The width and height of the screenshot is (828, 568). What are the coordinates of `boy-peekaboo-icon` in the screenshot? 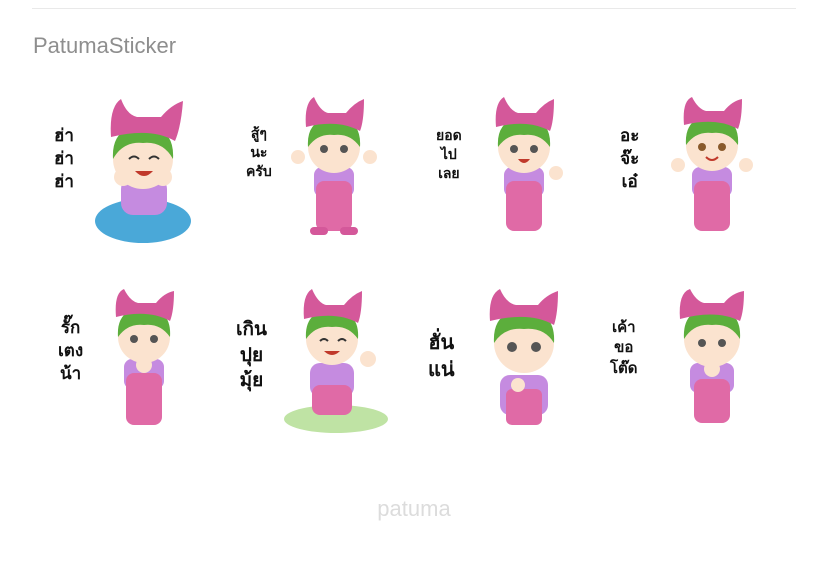 It's located at (712, 164).